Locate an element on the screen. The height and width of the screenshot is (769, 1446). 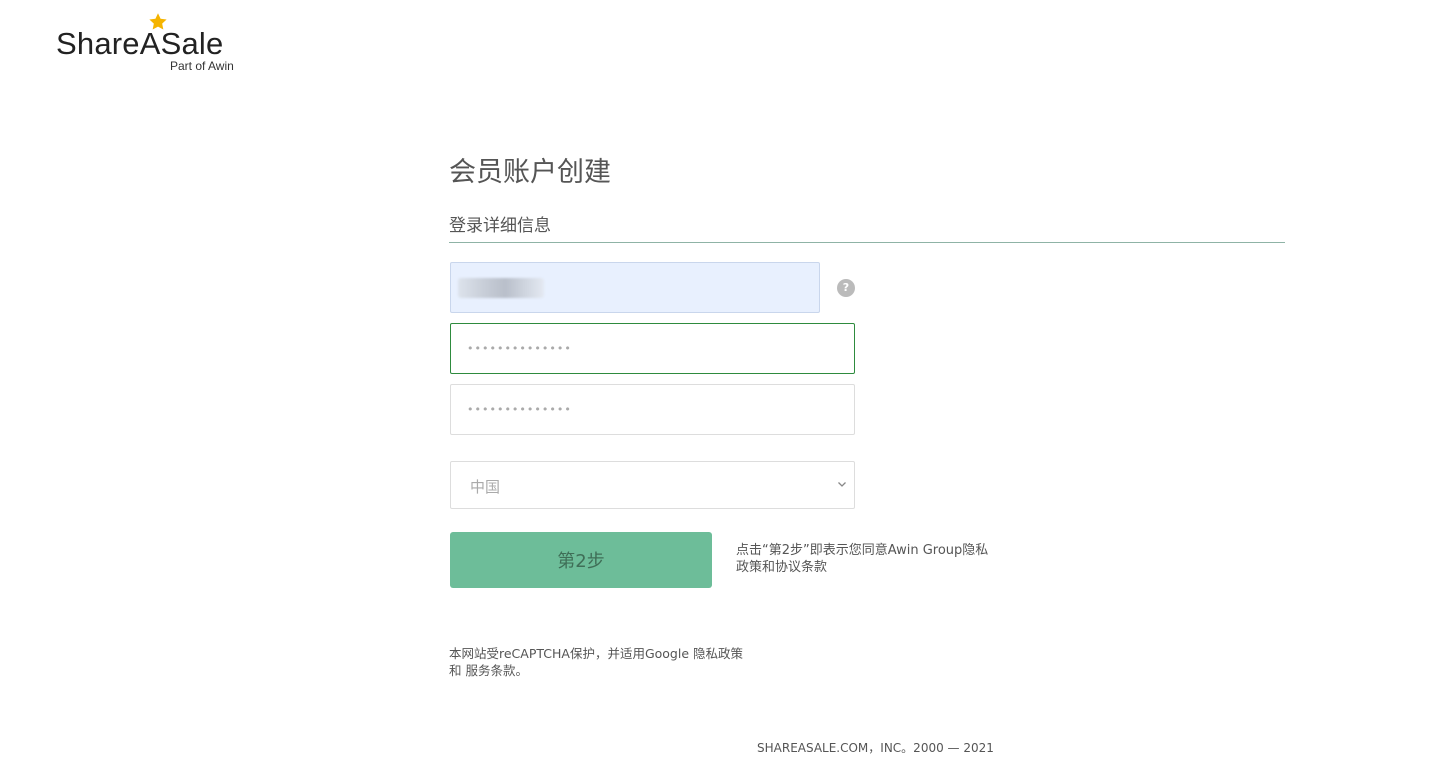
section-divider is located at coordinates (867, 242).